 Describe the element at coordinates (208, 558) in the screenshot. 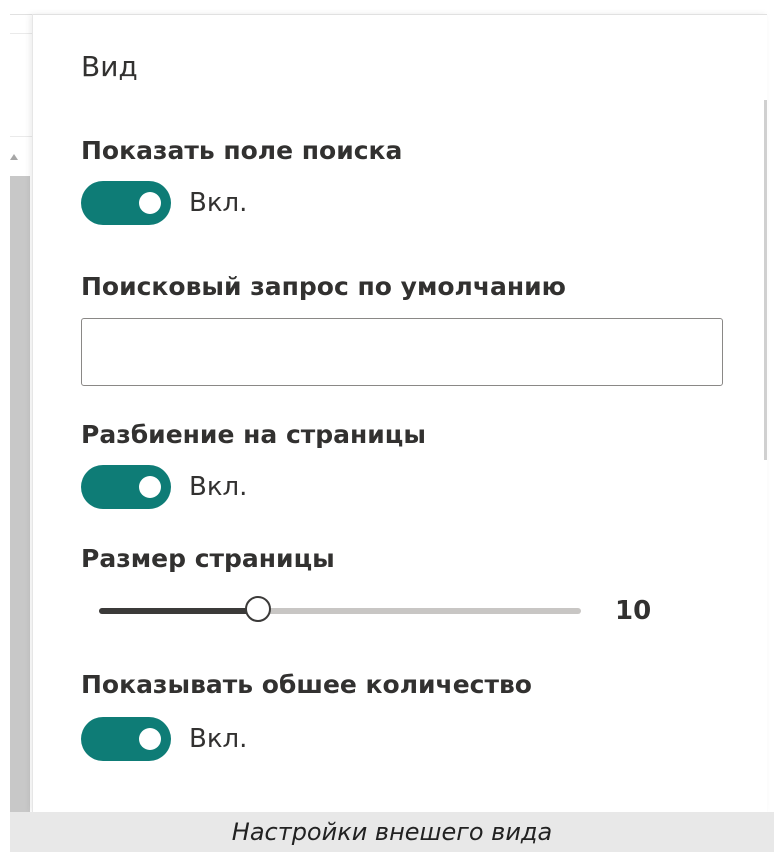

I see `page-size-label: Размер страницы` at that location.